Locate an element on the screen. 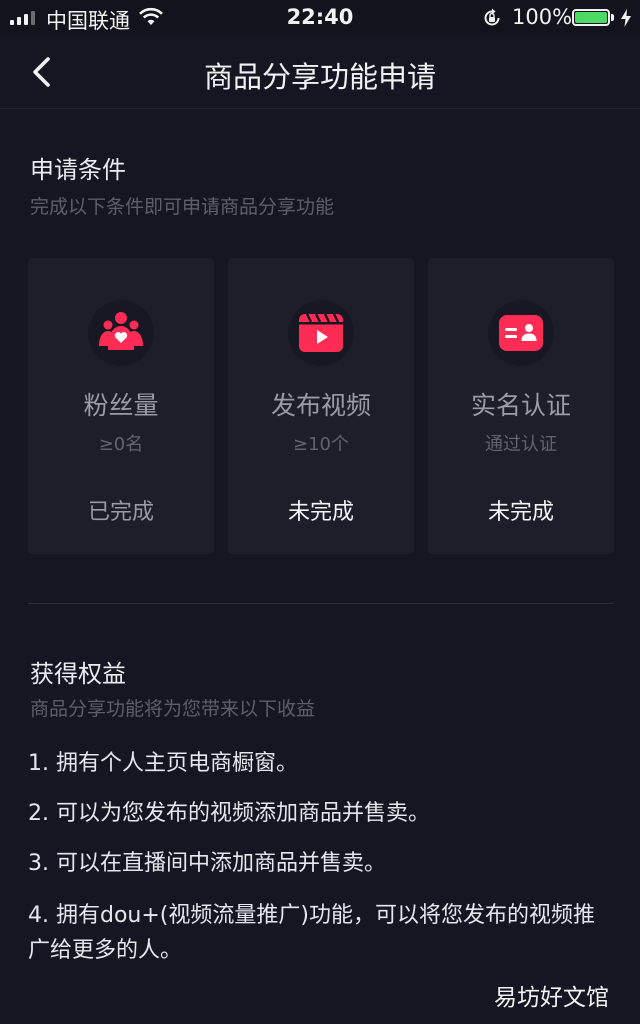 The image size is (640, 1024). benefits-title: 获得权益 is located at coordinates (78, 674).